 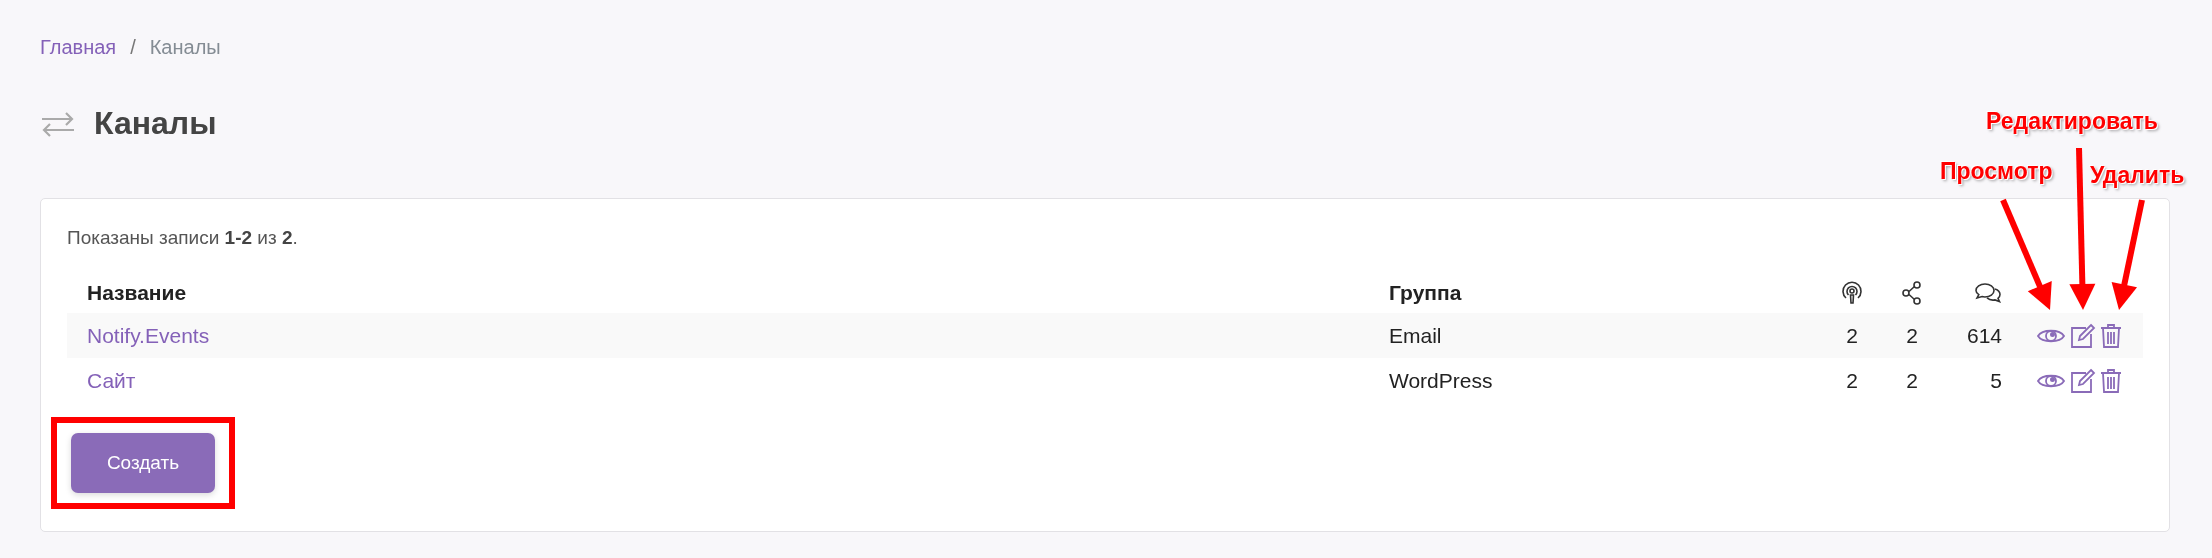 I want to click on comments-icon, so click(x=1988, y=293).